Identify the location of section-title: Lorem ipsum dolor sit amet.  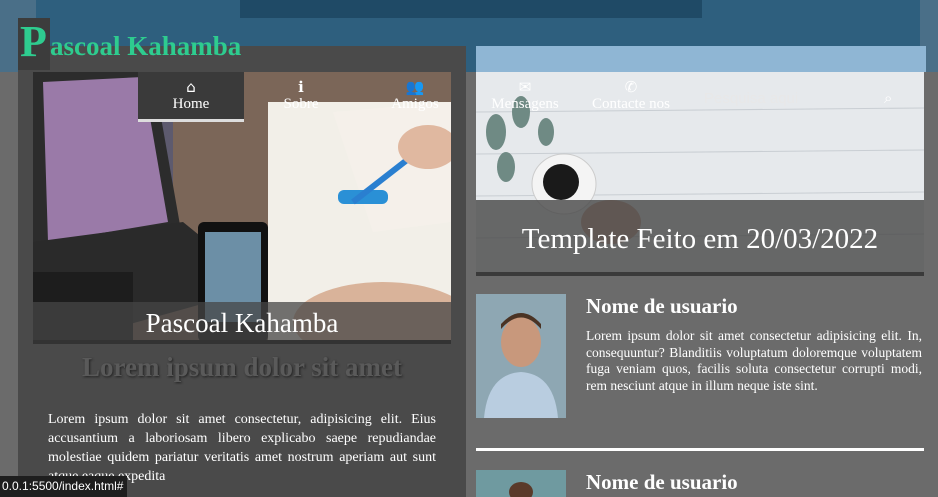
(242, 367).